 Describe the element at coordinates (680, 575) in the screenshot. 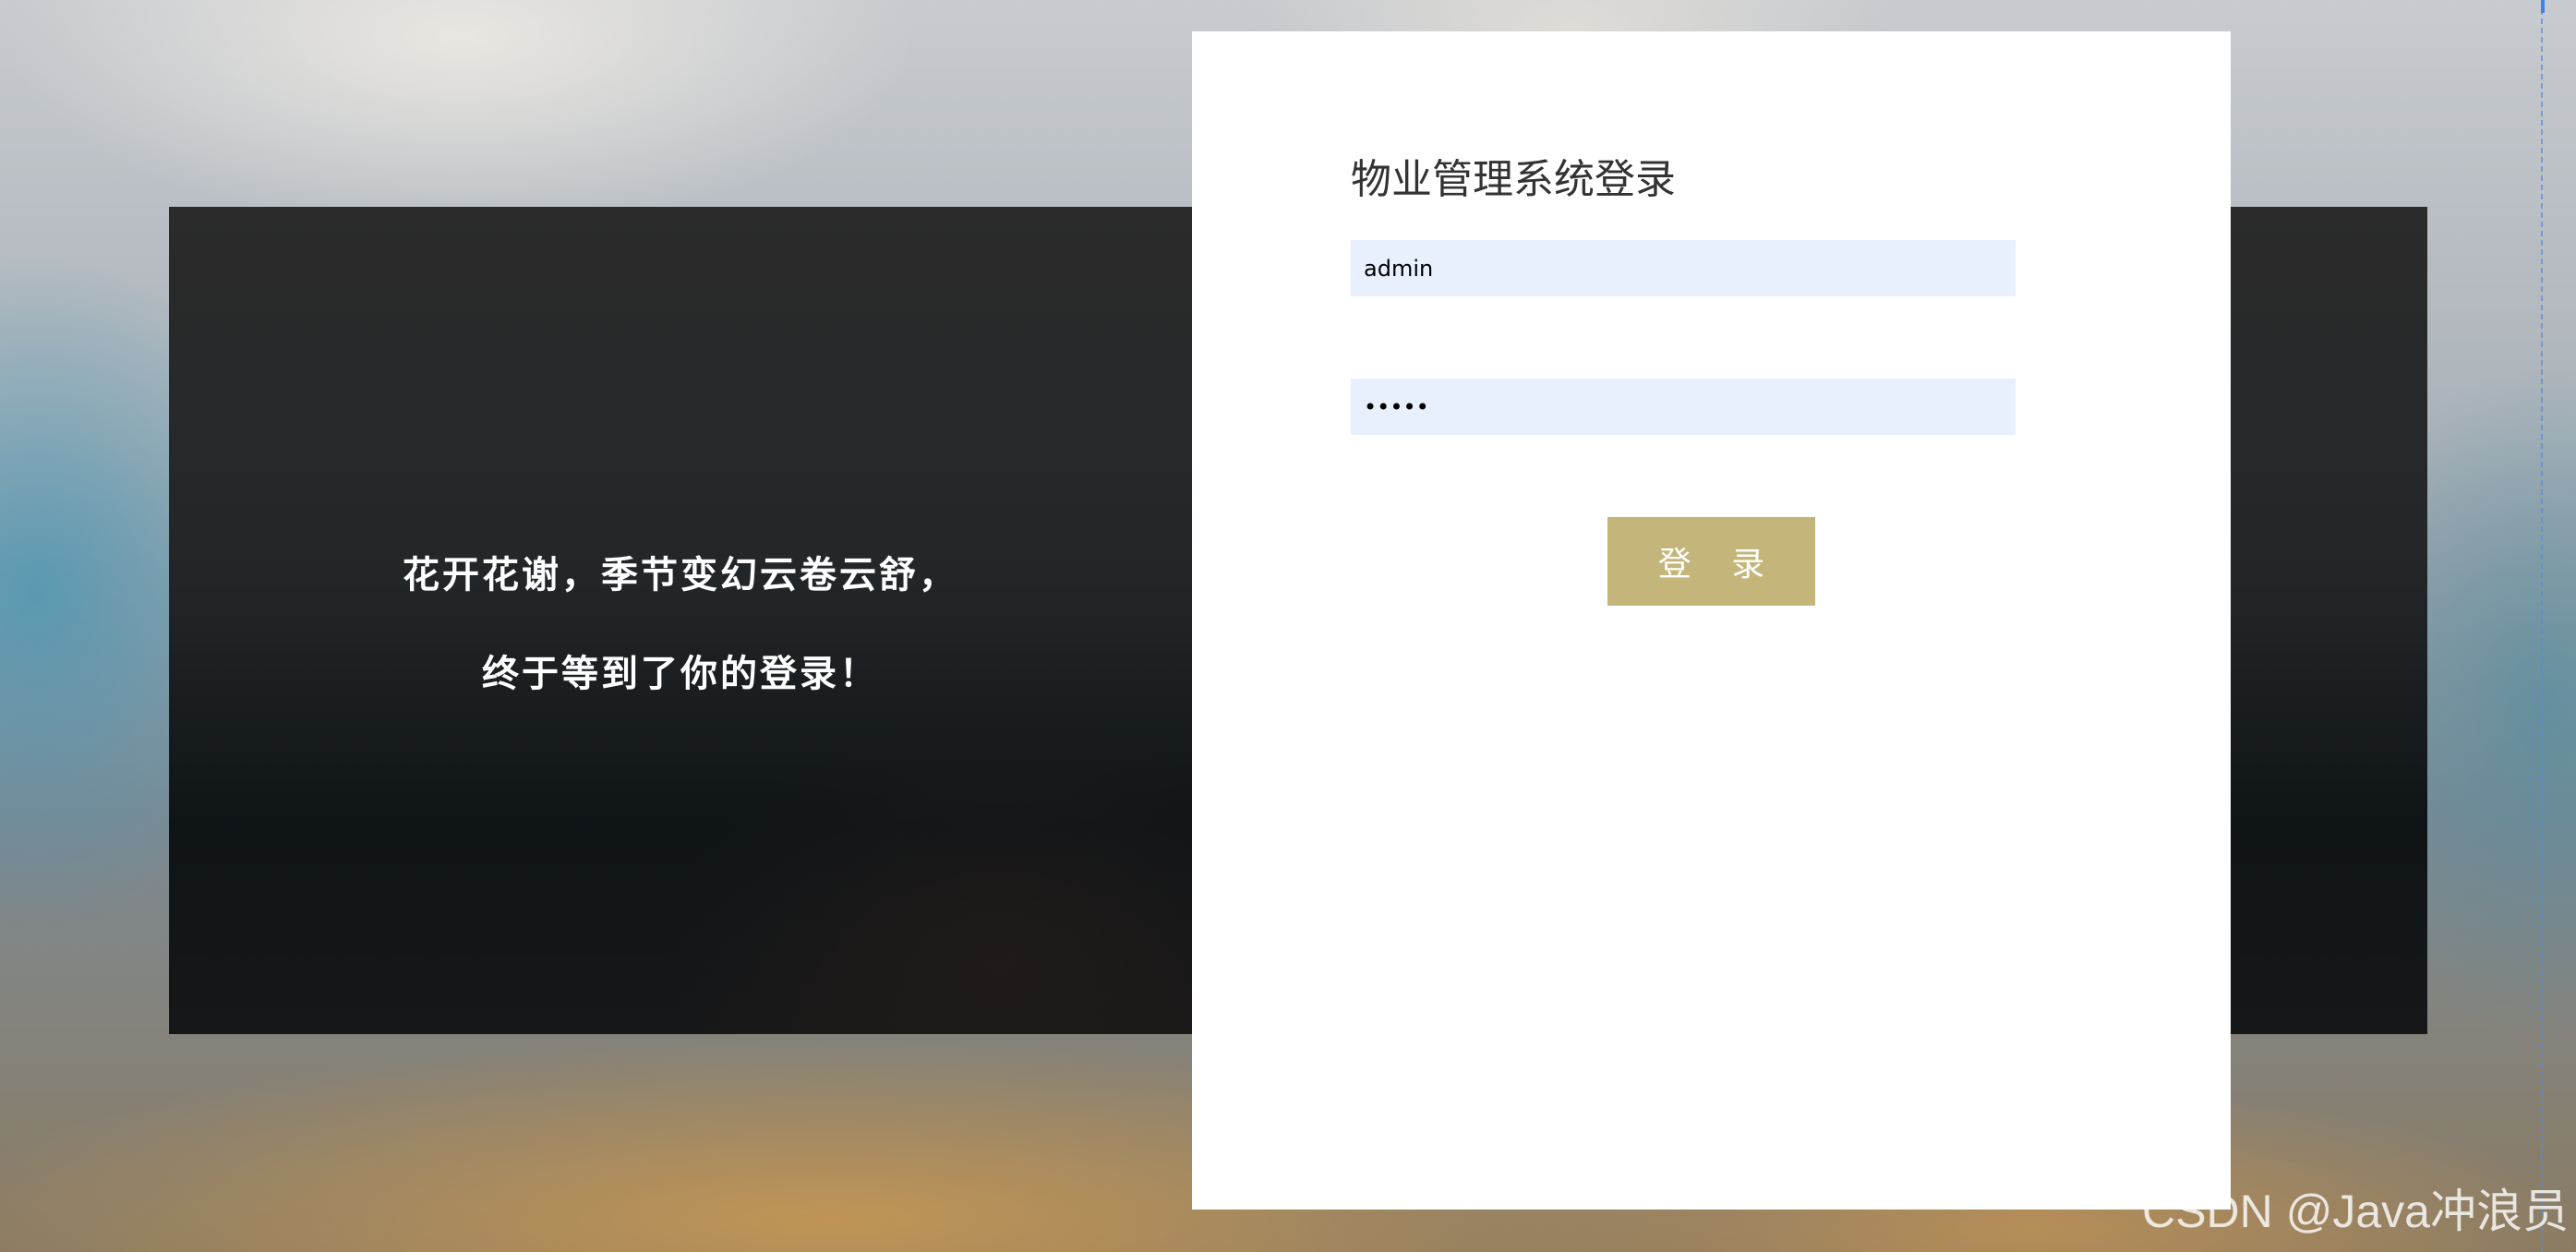

I see `welcome-text-line1: 花开花谢，季节变幻云卷云舒，` at that location.